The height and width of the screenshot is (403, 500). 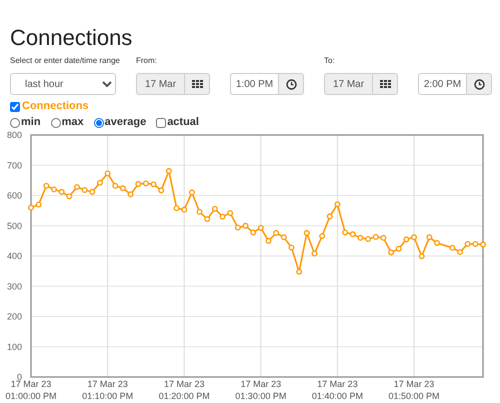 What do you see at coordinates (14, 286) in the screenshot?
I see `y-tick-label: 300` at bounding box center [14, 286].